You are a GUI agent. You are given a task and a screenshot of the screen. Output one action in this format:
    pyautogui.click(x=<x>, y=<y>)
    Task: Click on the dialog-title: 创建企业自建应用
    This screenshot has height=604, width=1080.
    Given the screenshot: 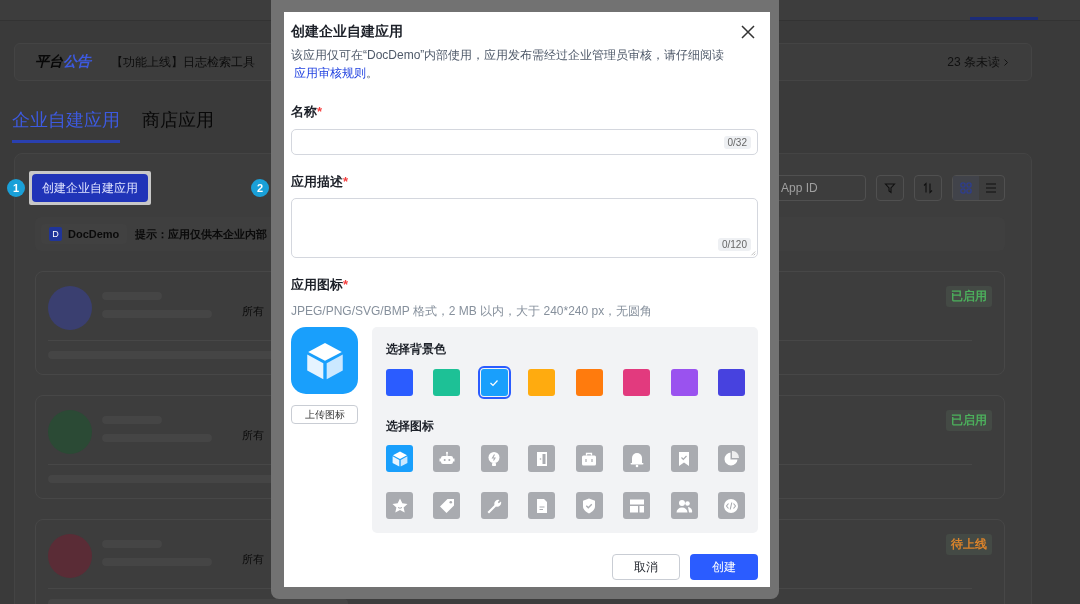 What is the action you would take?
    pyautogui.click(x=347, y=32)
    